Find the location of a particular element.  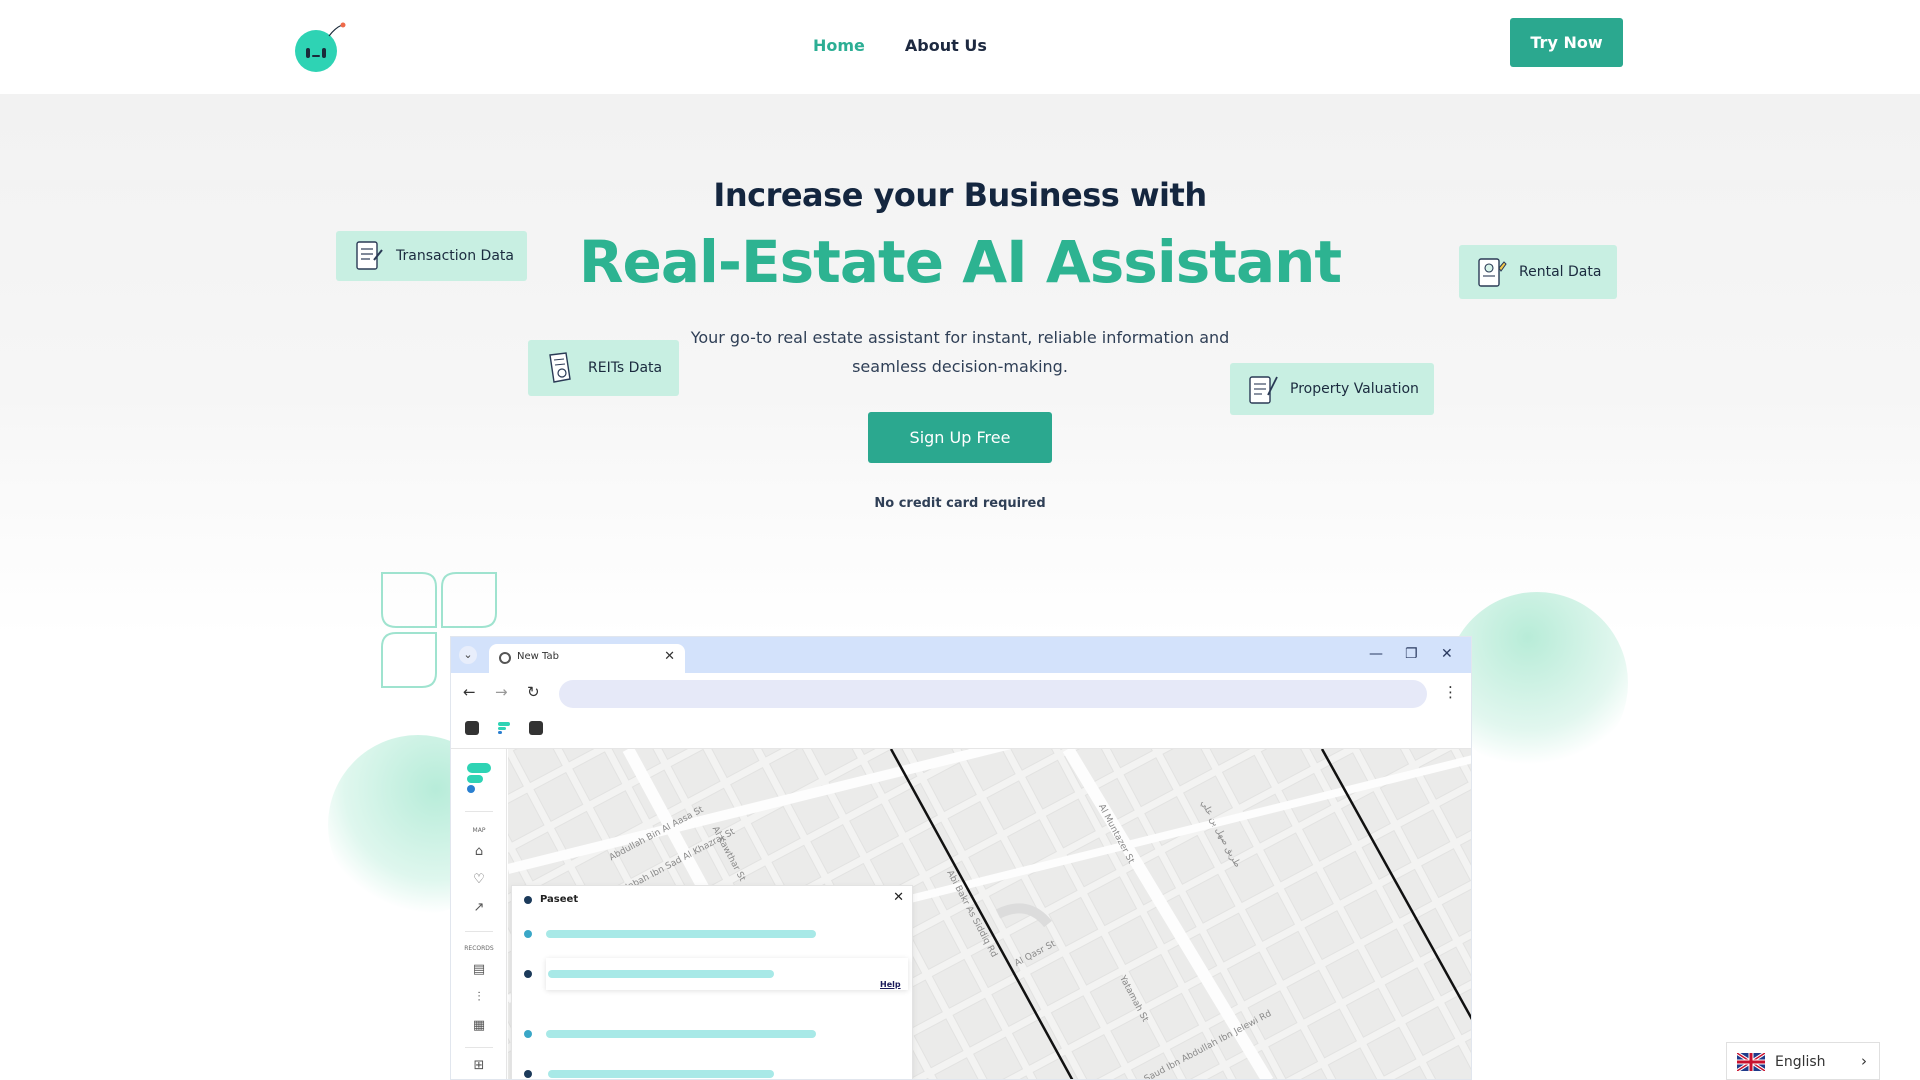

chip-rental-label: Rental Data is located at coordinates (1560, 272).